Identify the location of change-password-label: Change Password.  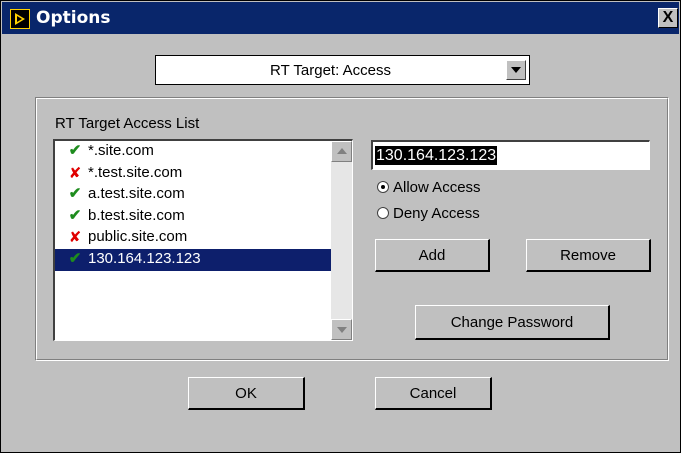
(512, 322).